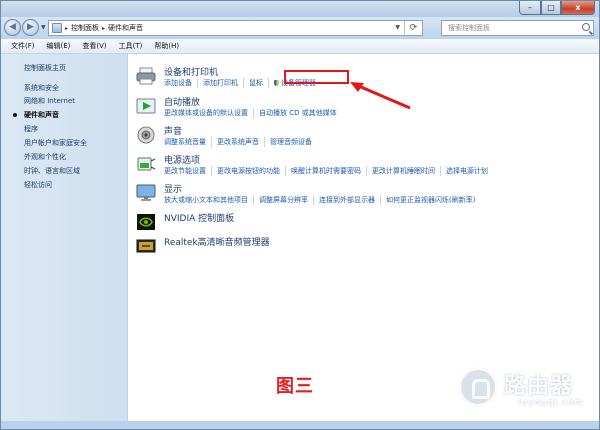  Describe the element at coordinates (45, 68) in the screenshot. I see `sidebar-item-home: 控制面板主页` at that location.